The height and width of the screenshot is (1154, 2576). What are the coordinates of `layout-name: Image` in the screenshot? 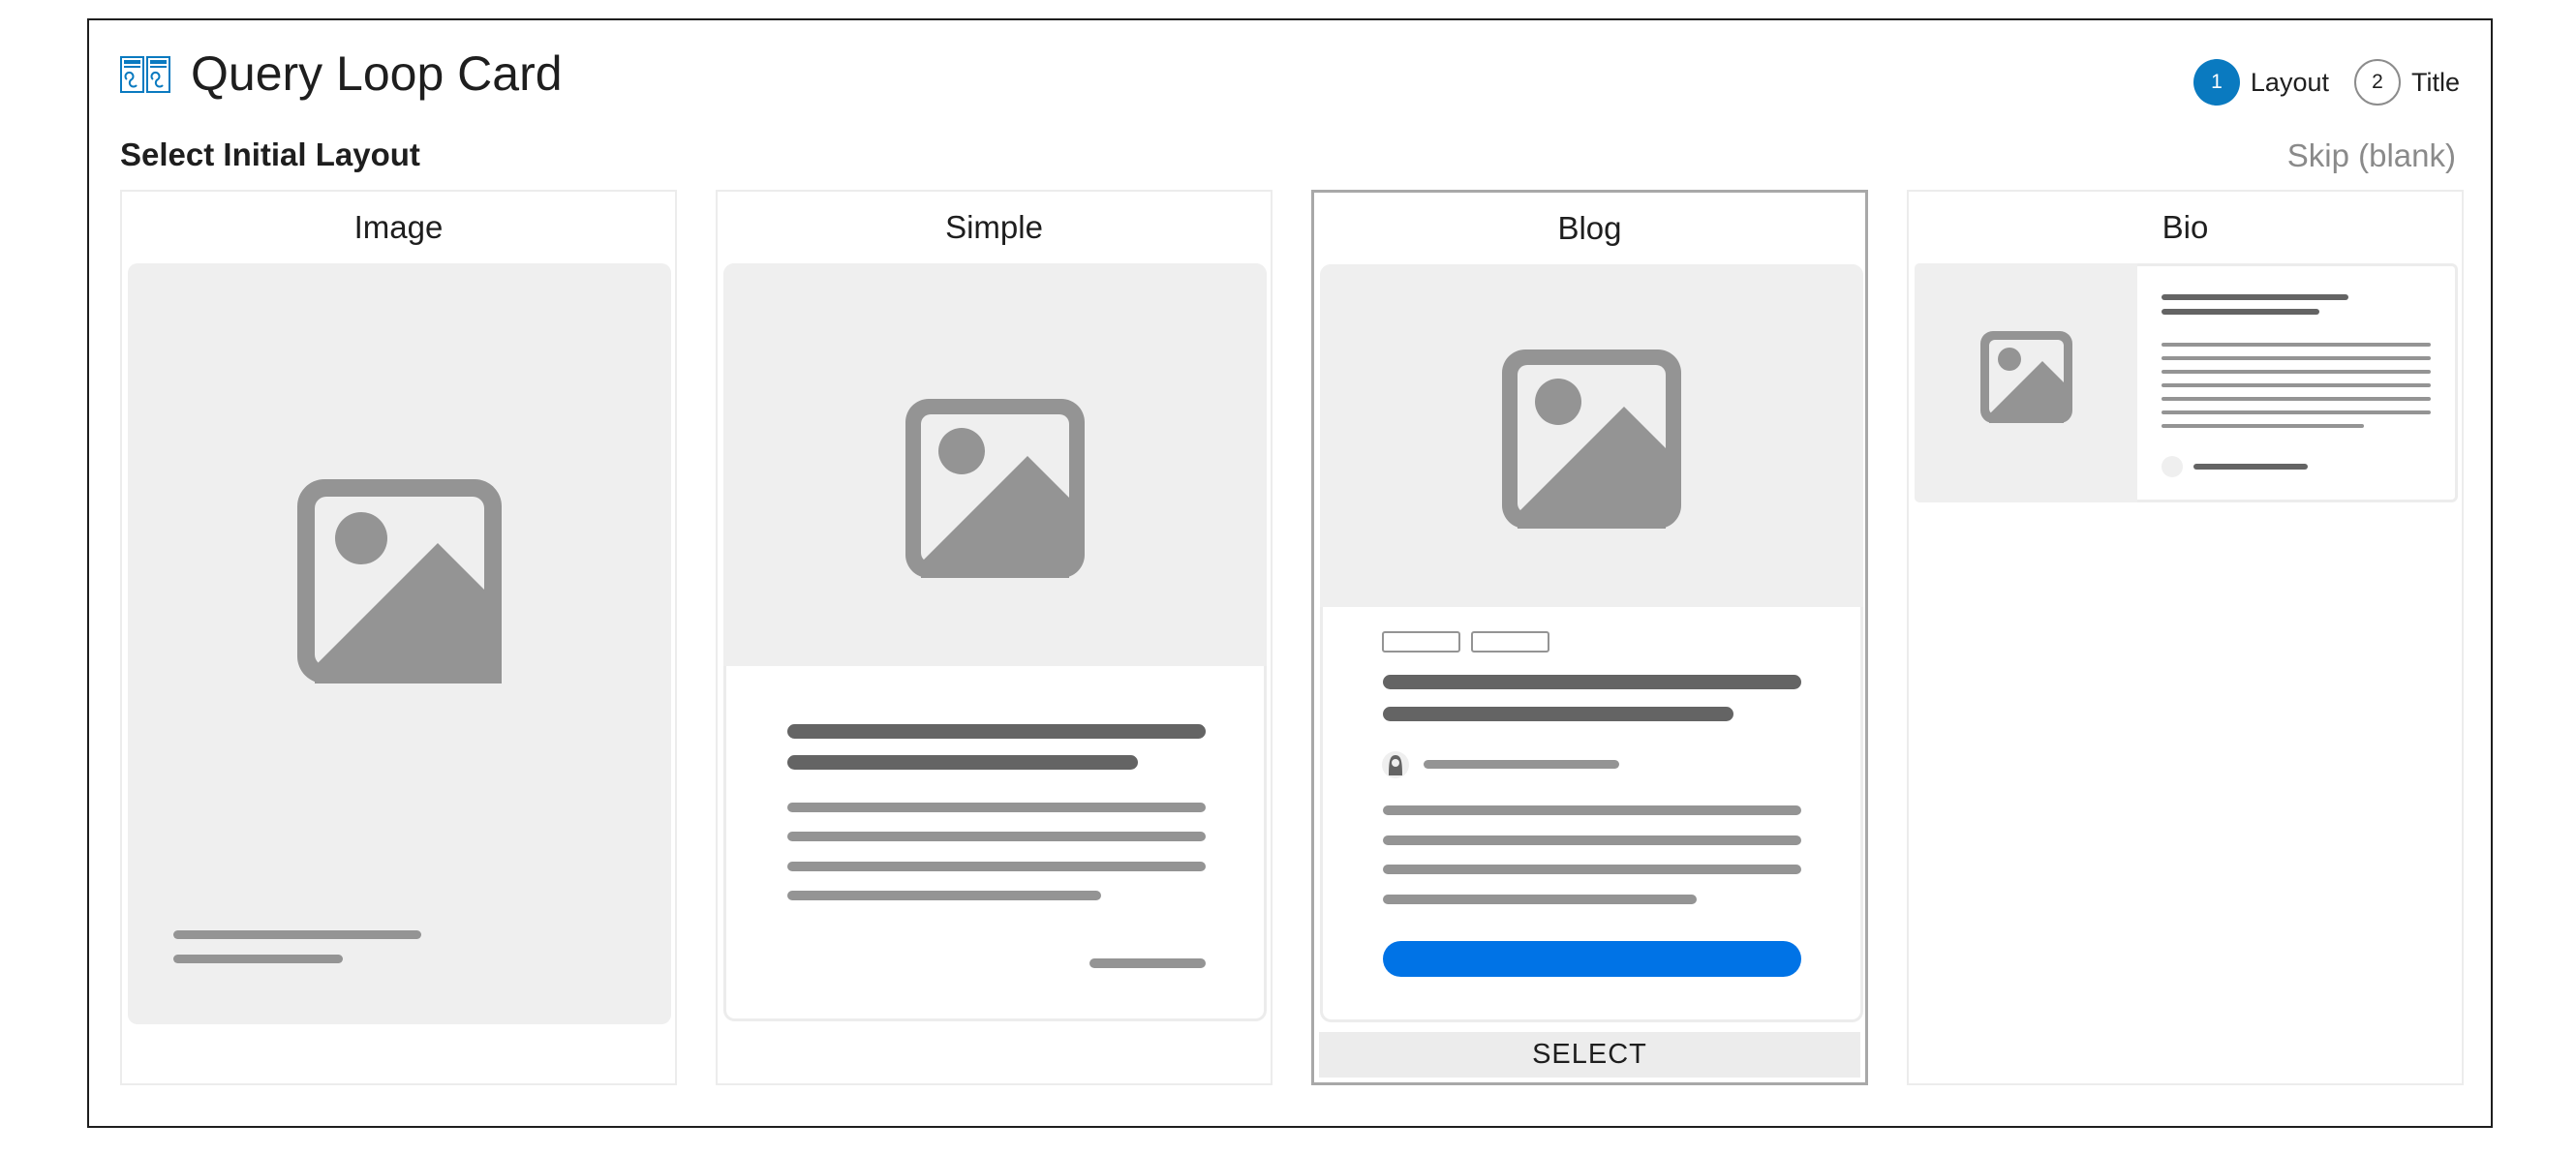 It's located at (398, 227).